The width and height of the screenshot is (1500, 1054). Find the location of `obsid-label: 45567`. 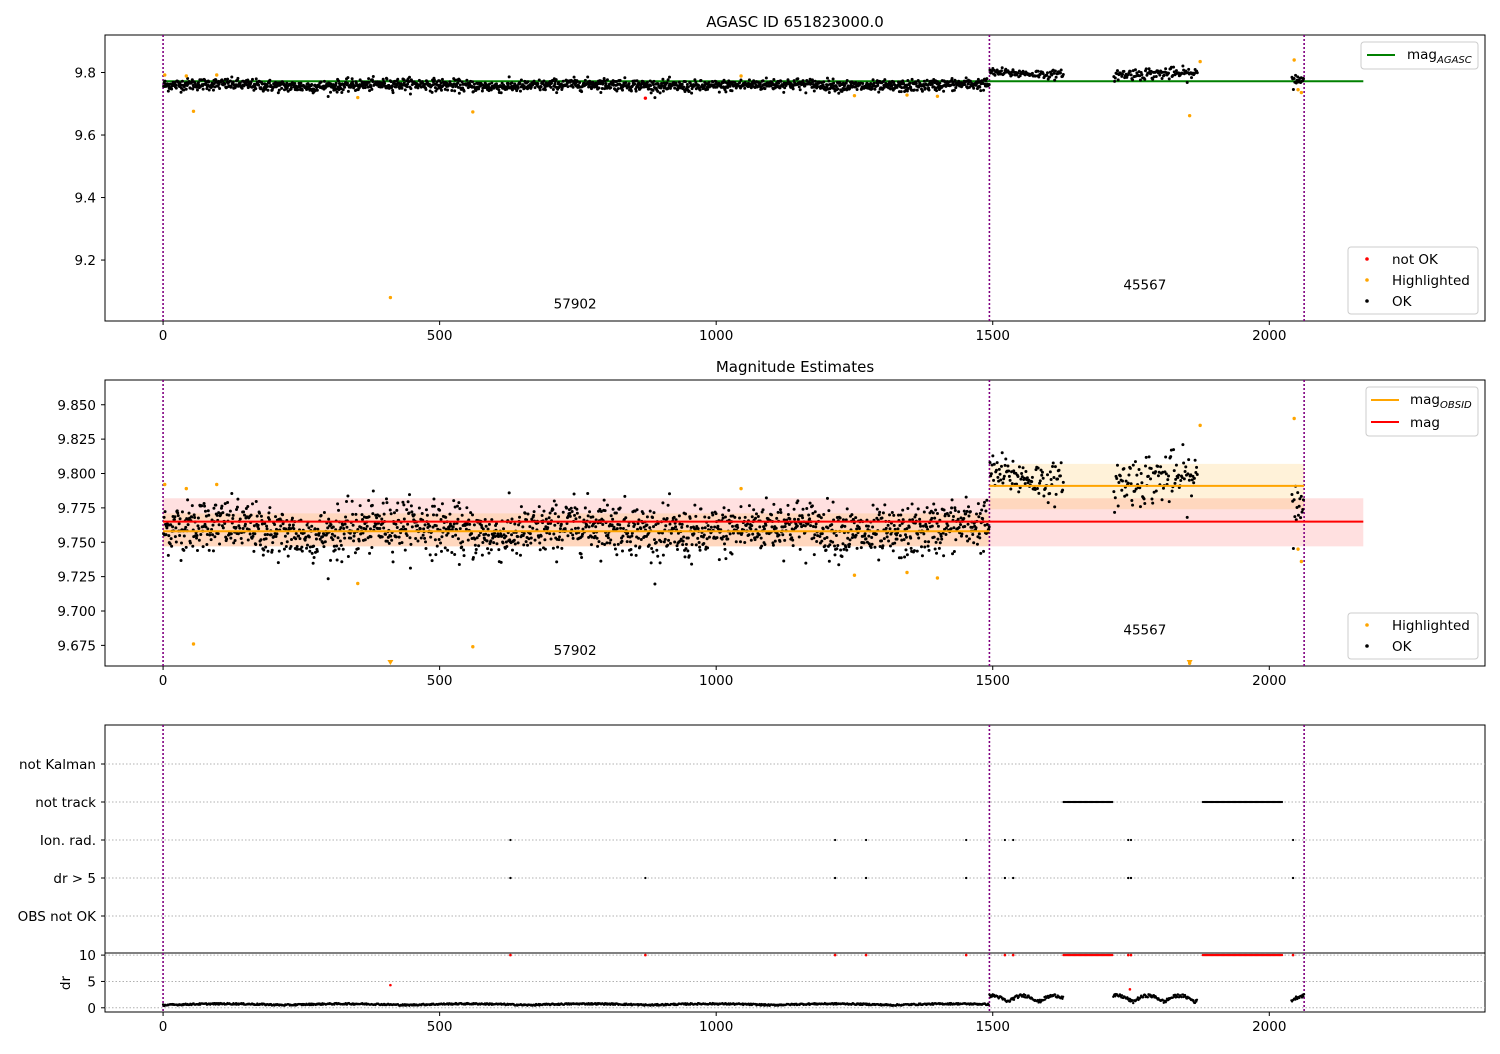

obsid-label: 45567 is located at coordinates (1144, 630).